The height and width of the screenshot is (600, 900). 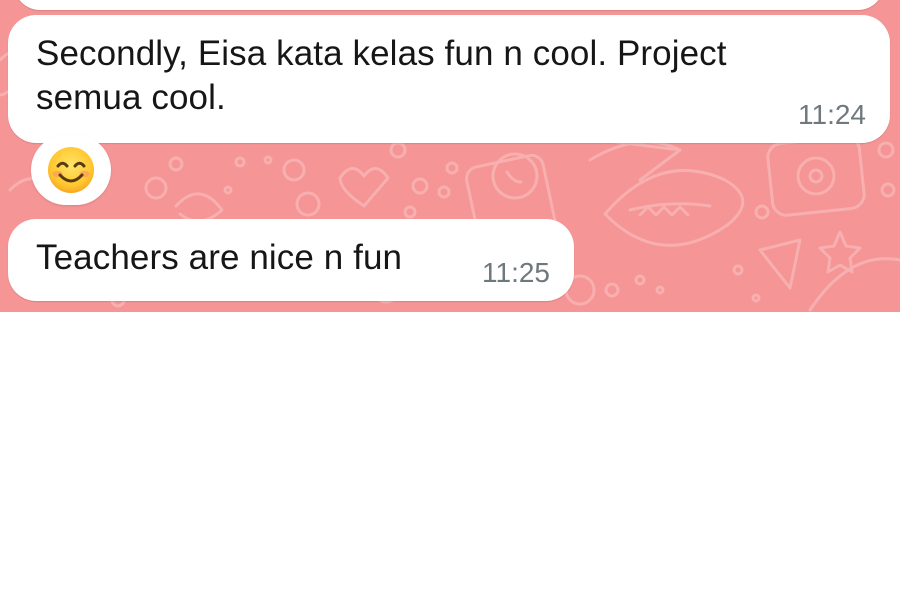 What do you see at coordinates (219, 257) in the screenshot?
I see `message-text: Teachers are nice n fun` at bounding box center [219, 257].